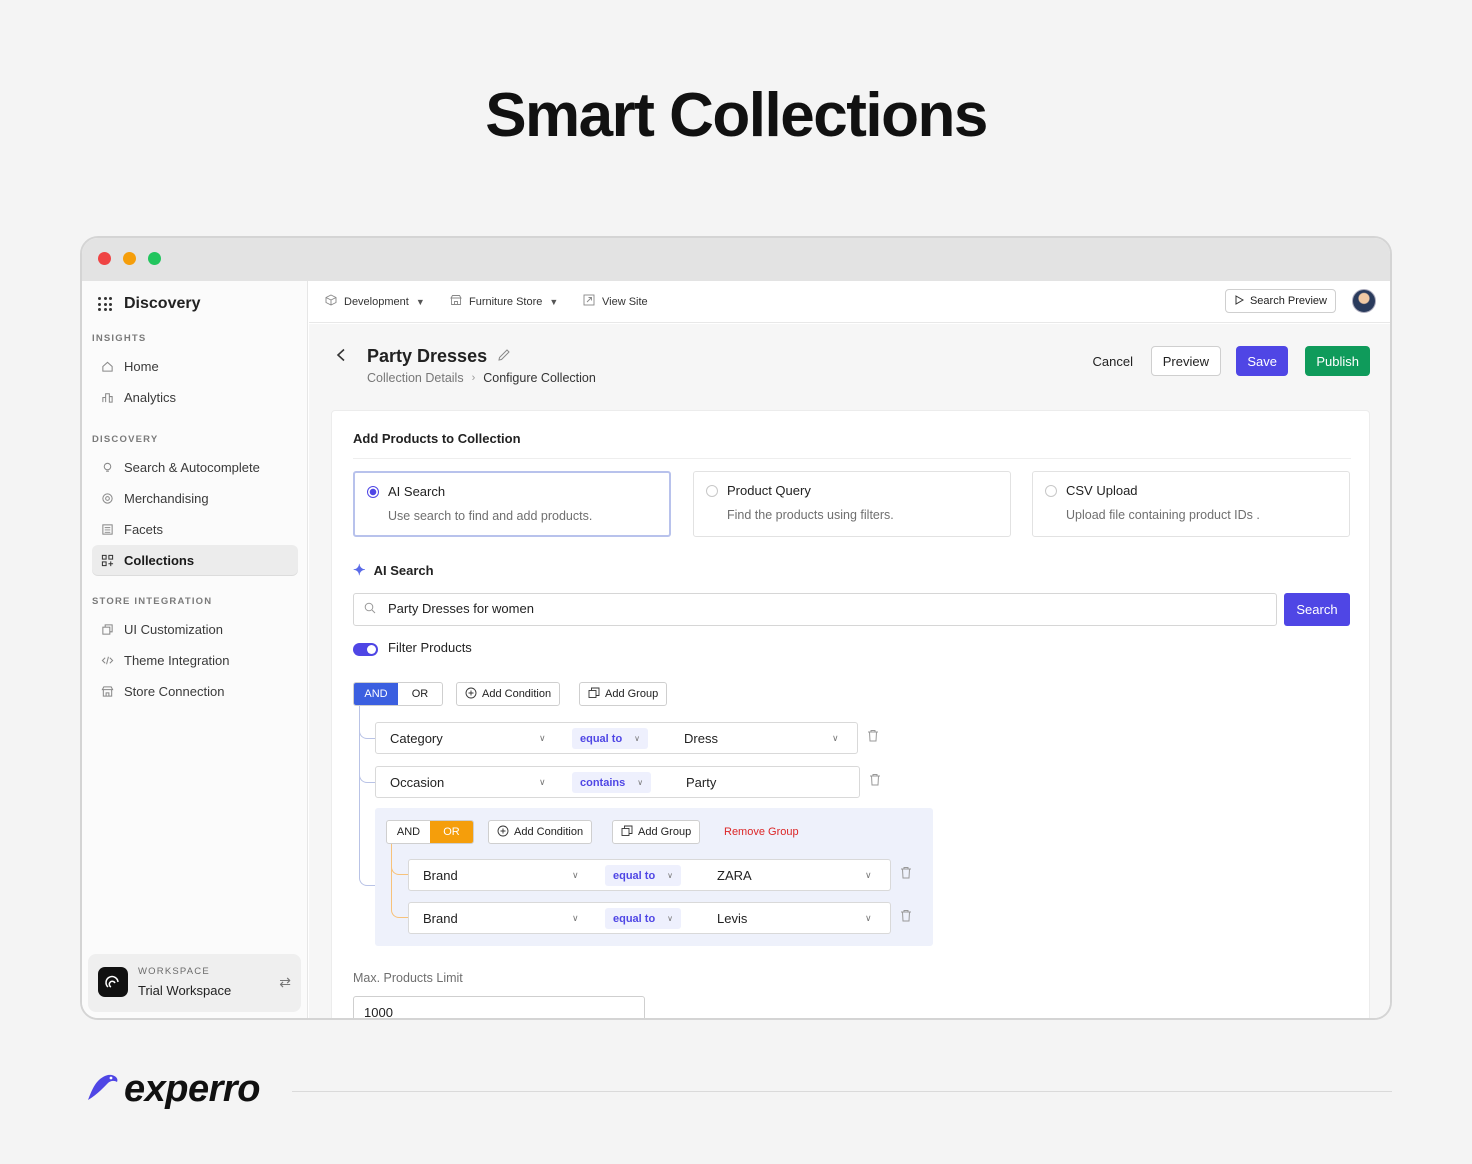  Describe the element at coordinates (195, 660) in the screenshot. I see `sidebar-item-theme-integration: Theme Integration` at that location.